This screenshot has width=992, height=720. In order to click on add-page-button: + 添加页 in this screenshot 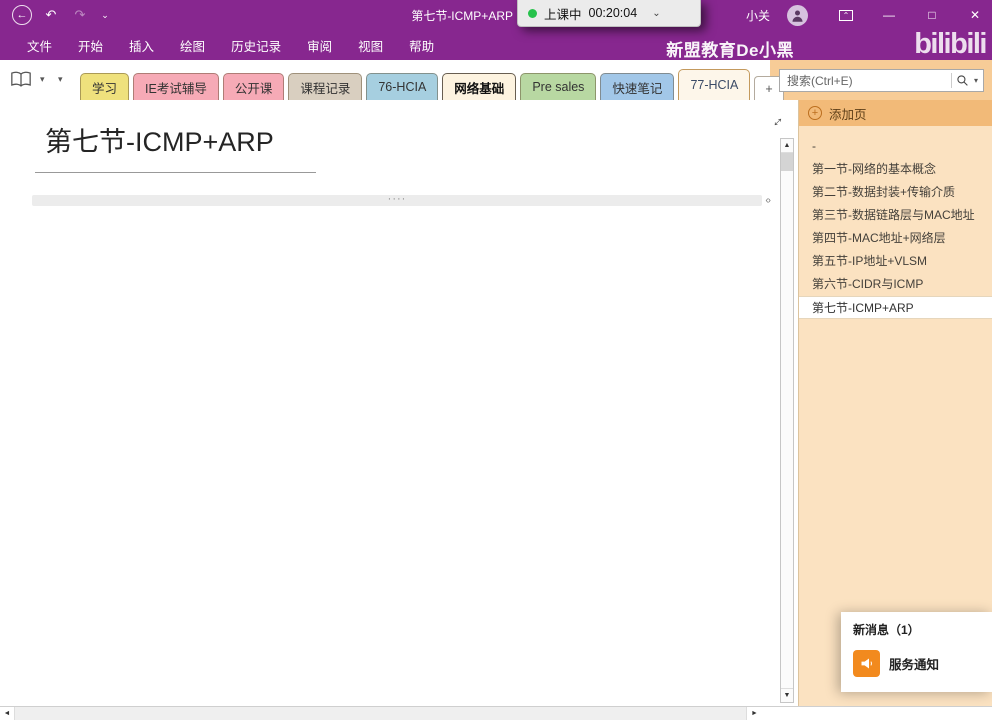, I will do `click(895, 113)`.